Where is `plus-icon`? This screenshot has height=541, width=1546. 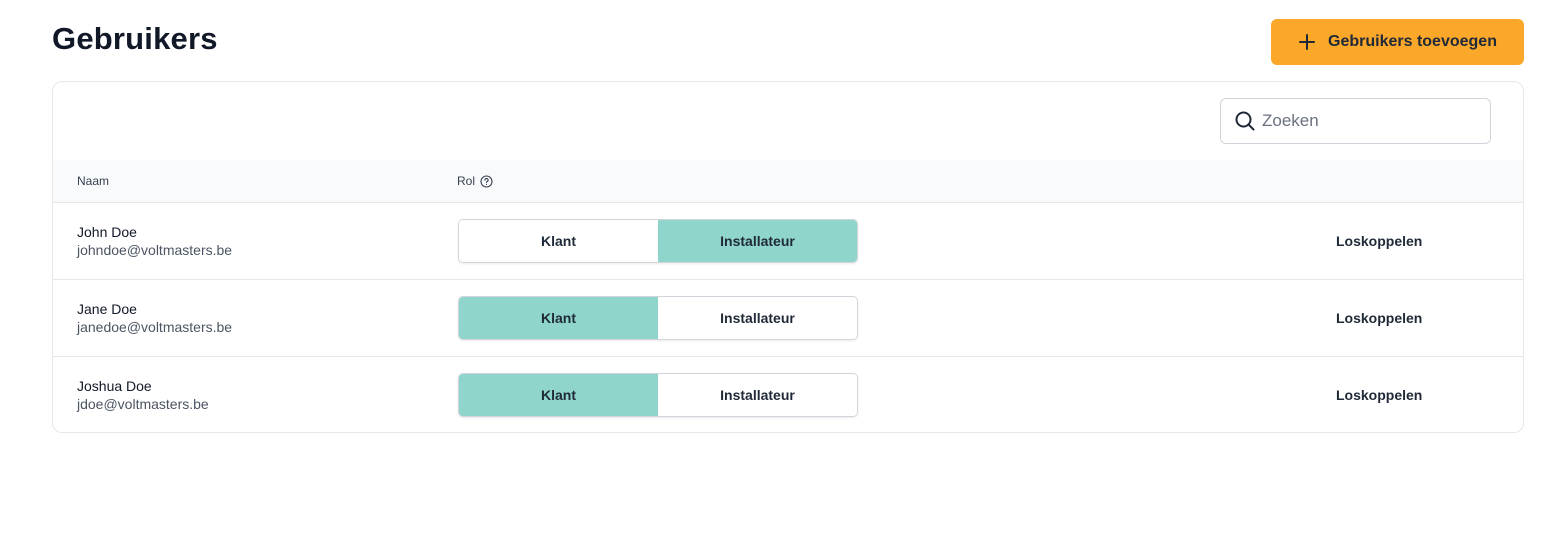
plus-icon is located at coordinates (1307, 42).